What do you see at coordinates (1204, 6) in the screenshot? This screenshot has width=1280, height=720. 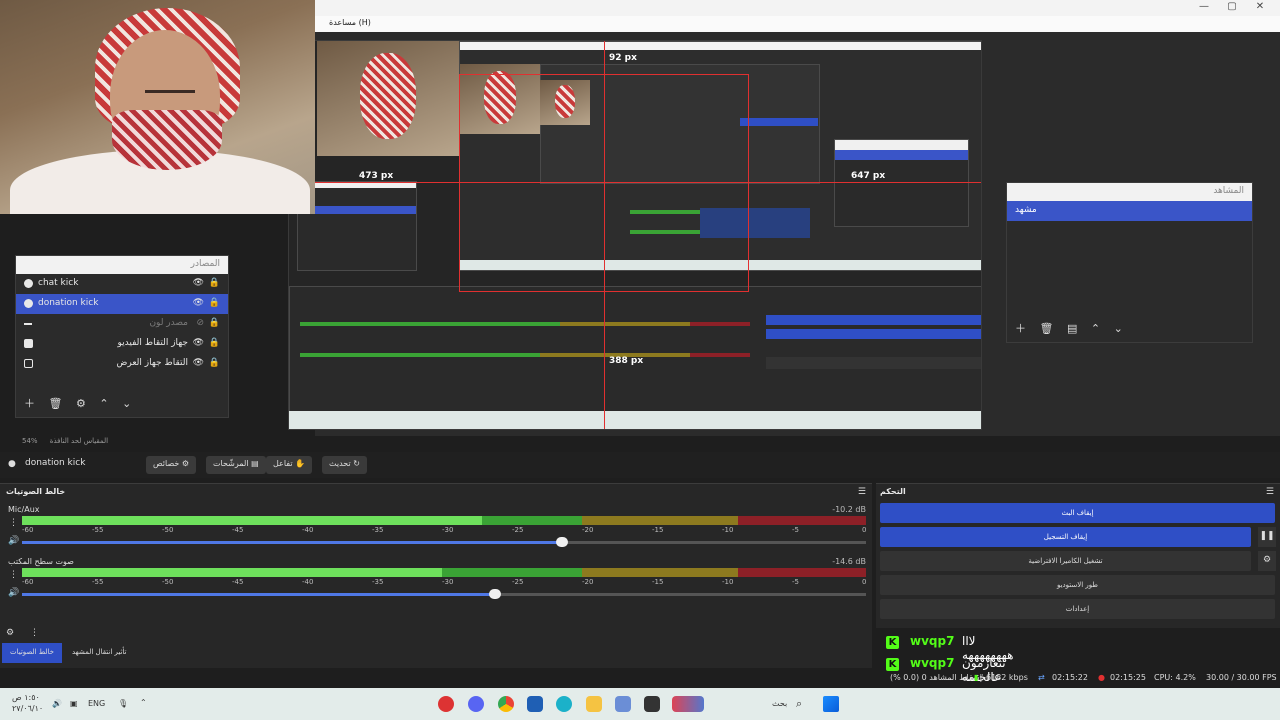 I see `minimize-icon: —` at bounding box center [1204, 6].